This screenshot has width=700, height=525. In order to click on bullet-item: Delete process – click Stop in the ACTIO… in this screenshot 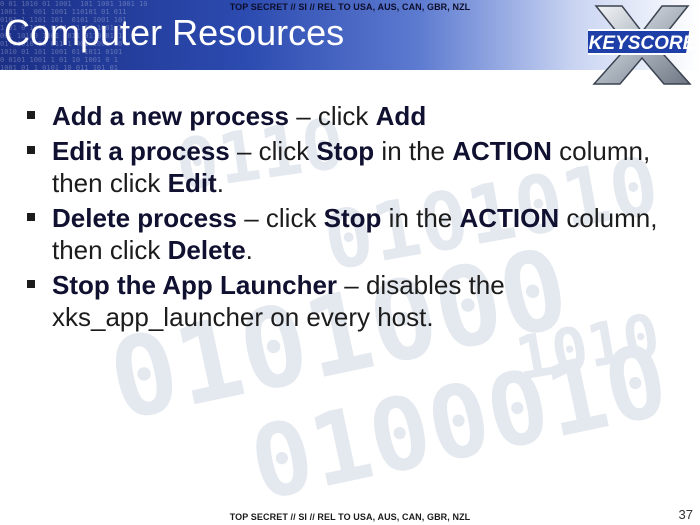, I will do `click(354, 234)`.